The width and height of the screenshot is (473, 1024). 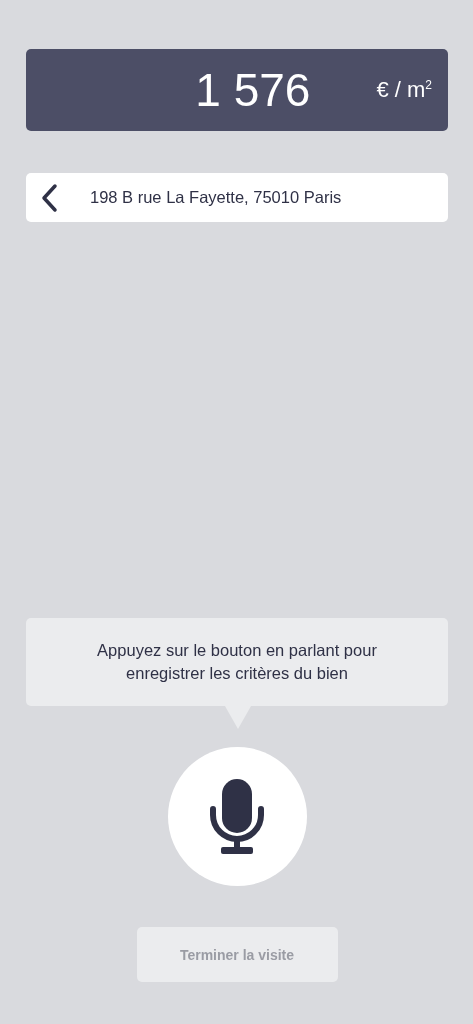 I want to click on address-text: 198 B rue La Fayette, 75010 Paris, so click(x=216, y=197).